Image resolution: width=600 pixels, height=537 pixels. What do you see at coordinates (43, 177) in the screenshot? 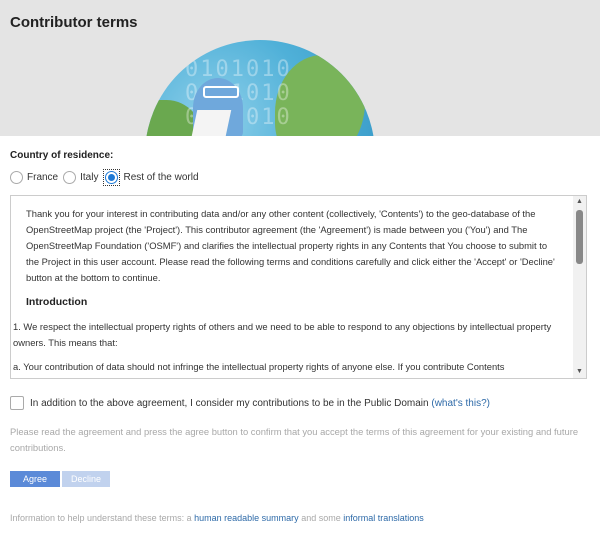
I see `radio-label-france: France` at bounding box center [43, 177].